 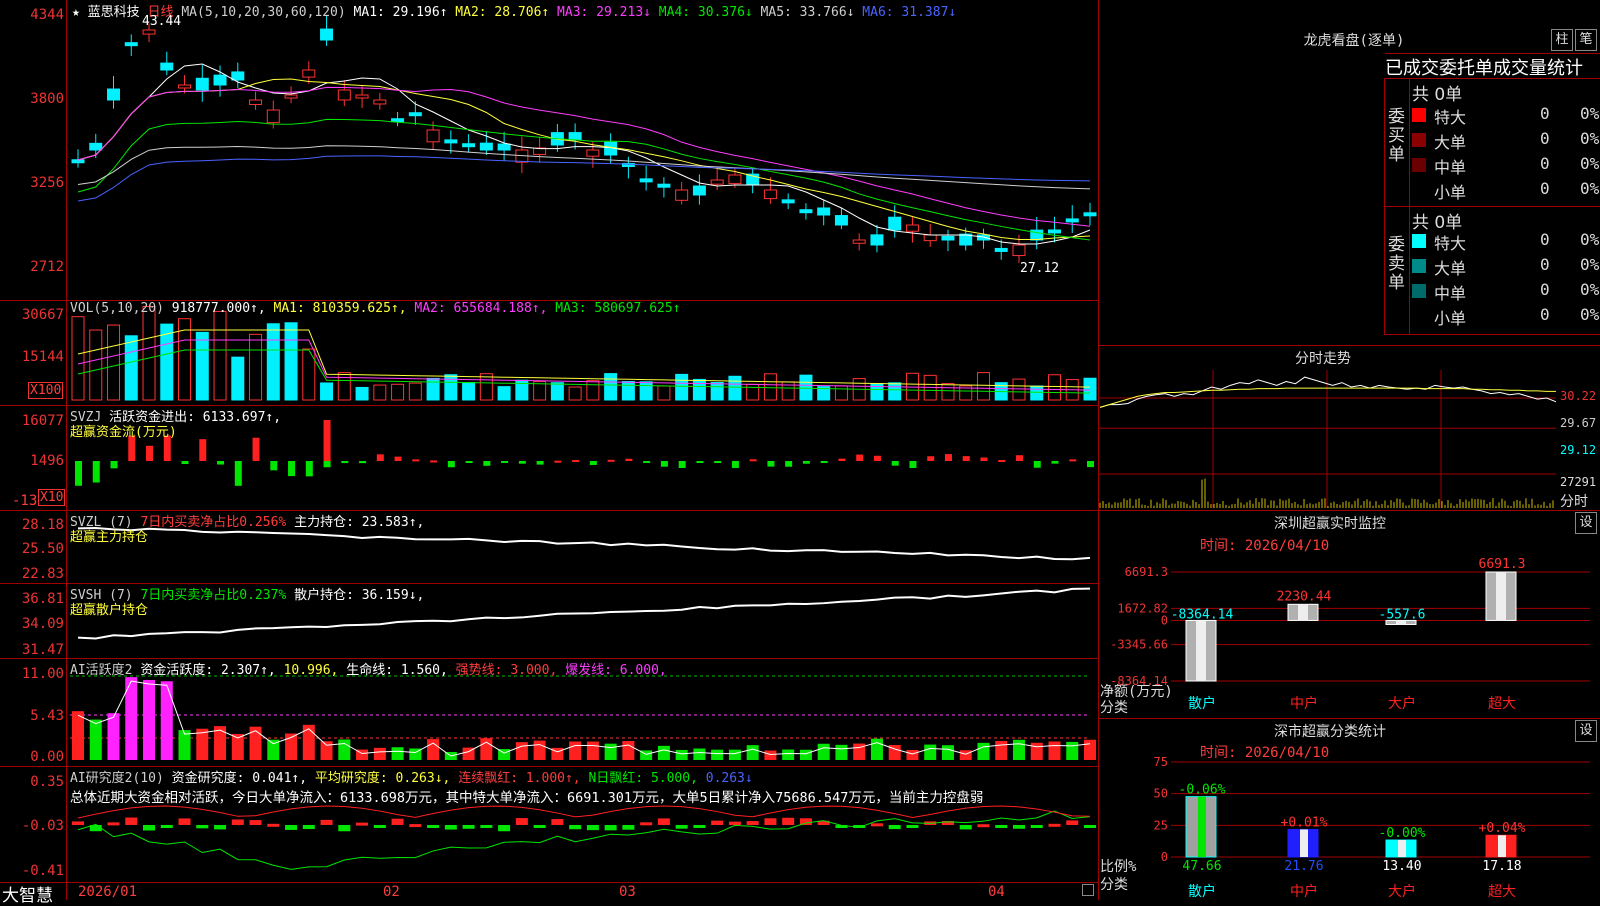 What do you see at coordinates (42, 421) in the screenshot?
I see `svzj-tick: 16077` at bounding box center [42, 421].